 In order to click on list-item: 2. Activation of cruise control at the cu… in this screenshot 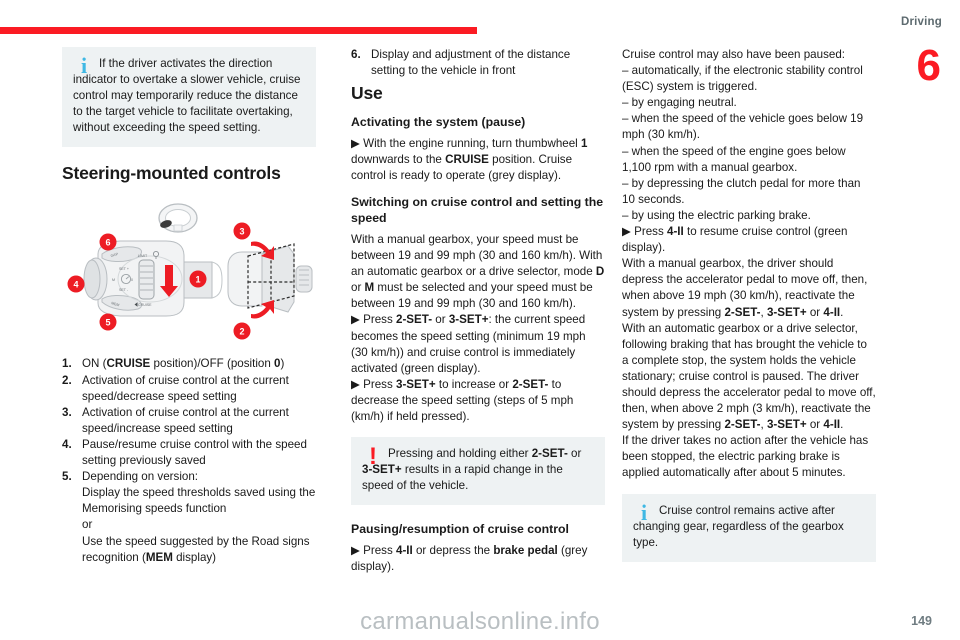, I will do `click(189, 389)`.